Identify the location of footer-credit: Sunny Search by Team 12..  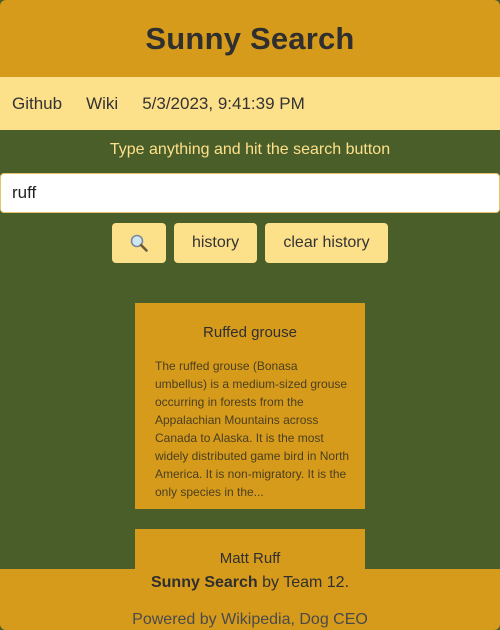
(250, 583).